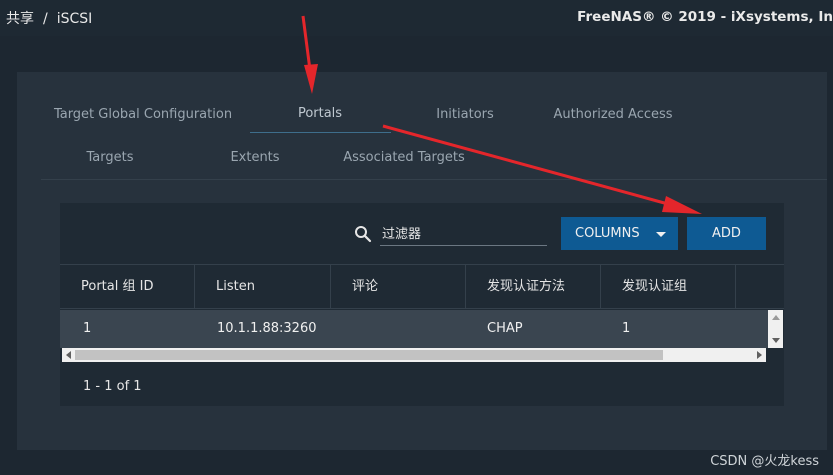  I want to click on horizontal-scrollbar, so click(414, 355).